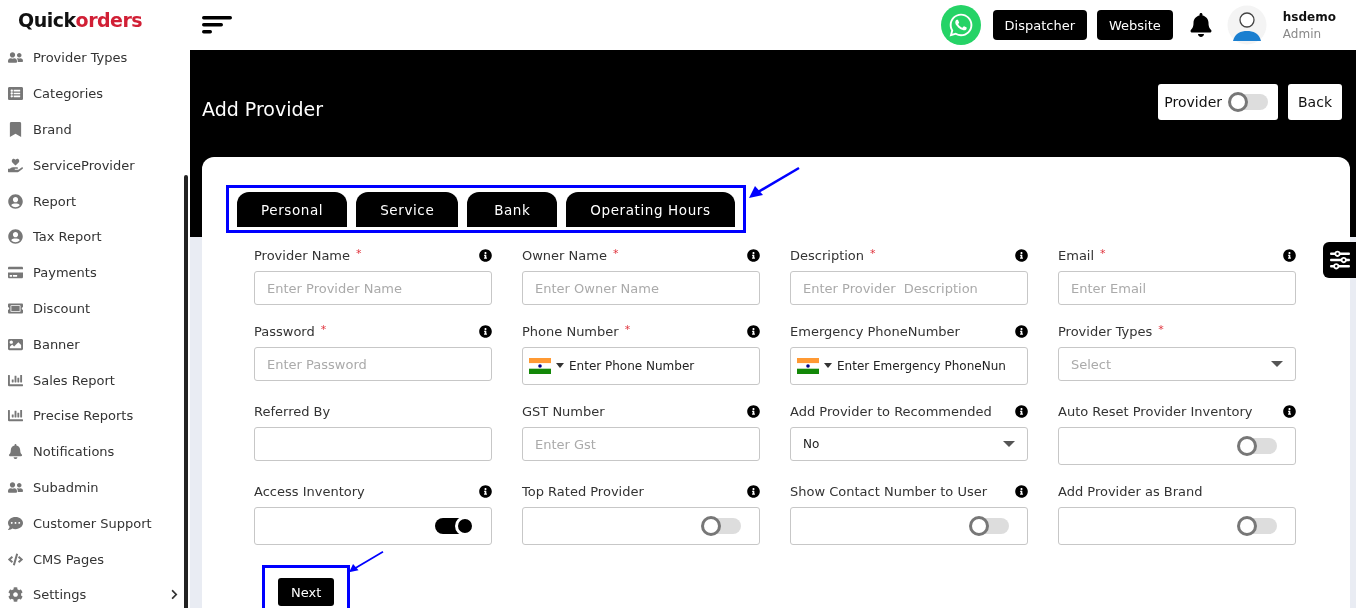  What do you see at coordinates (95, 308) in the screenshot?
I see `sidebar-item: Discount` at bounding box center [95, 308].